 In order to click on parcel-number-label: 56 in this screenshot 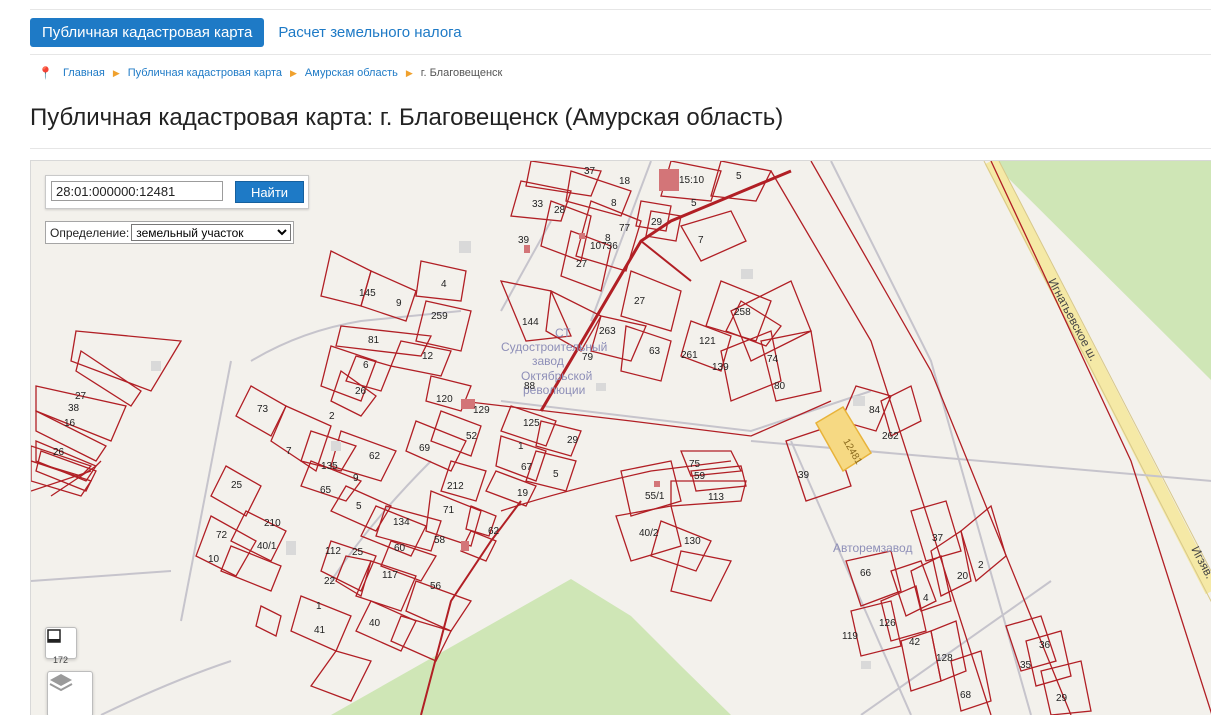, I will do `click(436, 586)`.